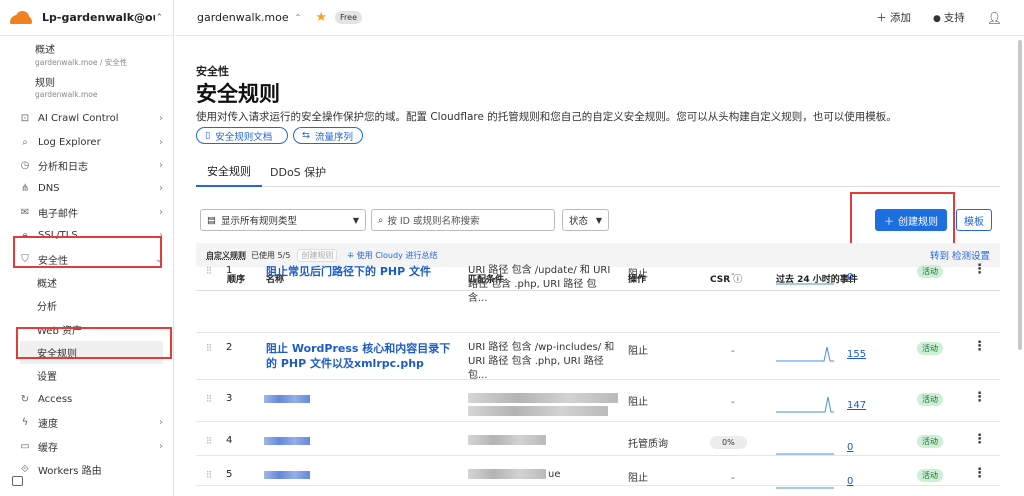 Image resolution: width=1024 pixels, height=496 pixels. Describe the element at coordinates (585, 220) in the screenshot. I see `status-filter: 状态 ▼` at that location.